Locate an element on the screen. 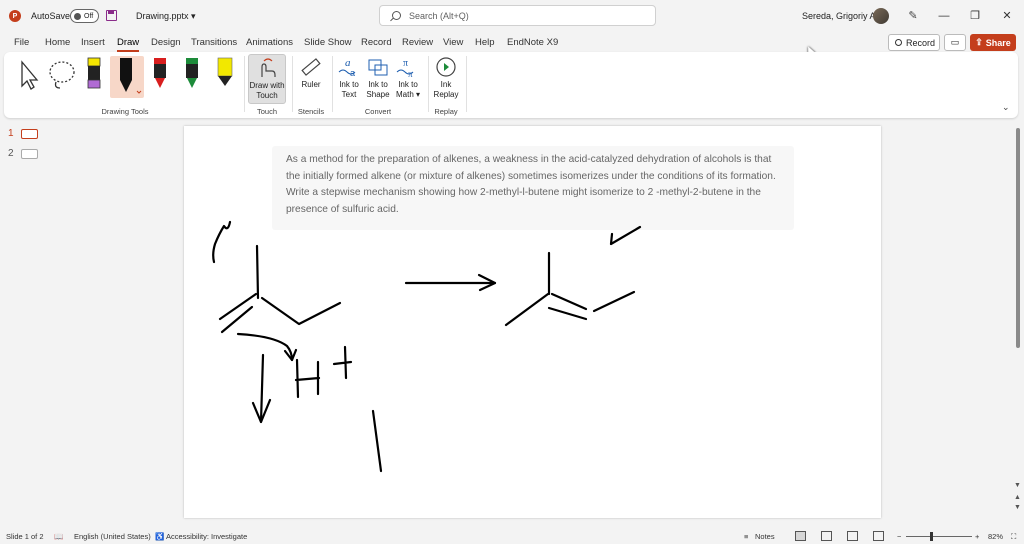 The image size is (1024, 544). notes-icon: ≡ is located at coordinates (746, 536).